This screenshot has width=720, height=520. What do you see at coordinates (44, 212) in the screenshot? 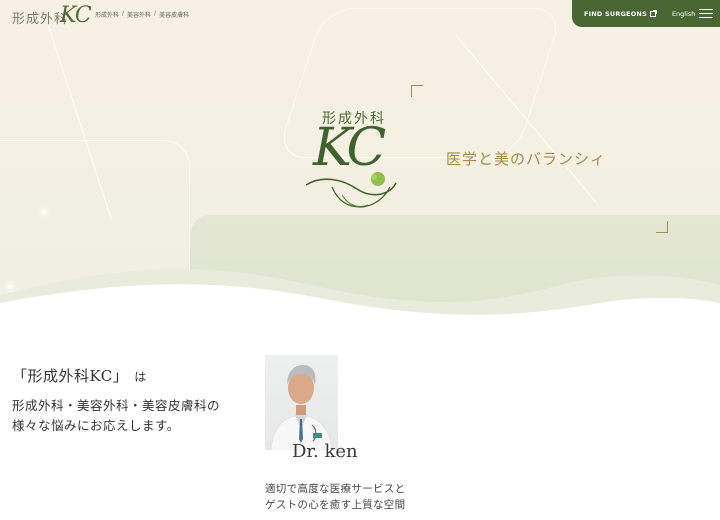
I see `hero-sparkle` at bounding box center [44, 212].